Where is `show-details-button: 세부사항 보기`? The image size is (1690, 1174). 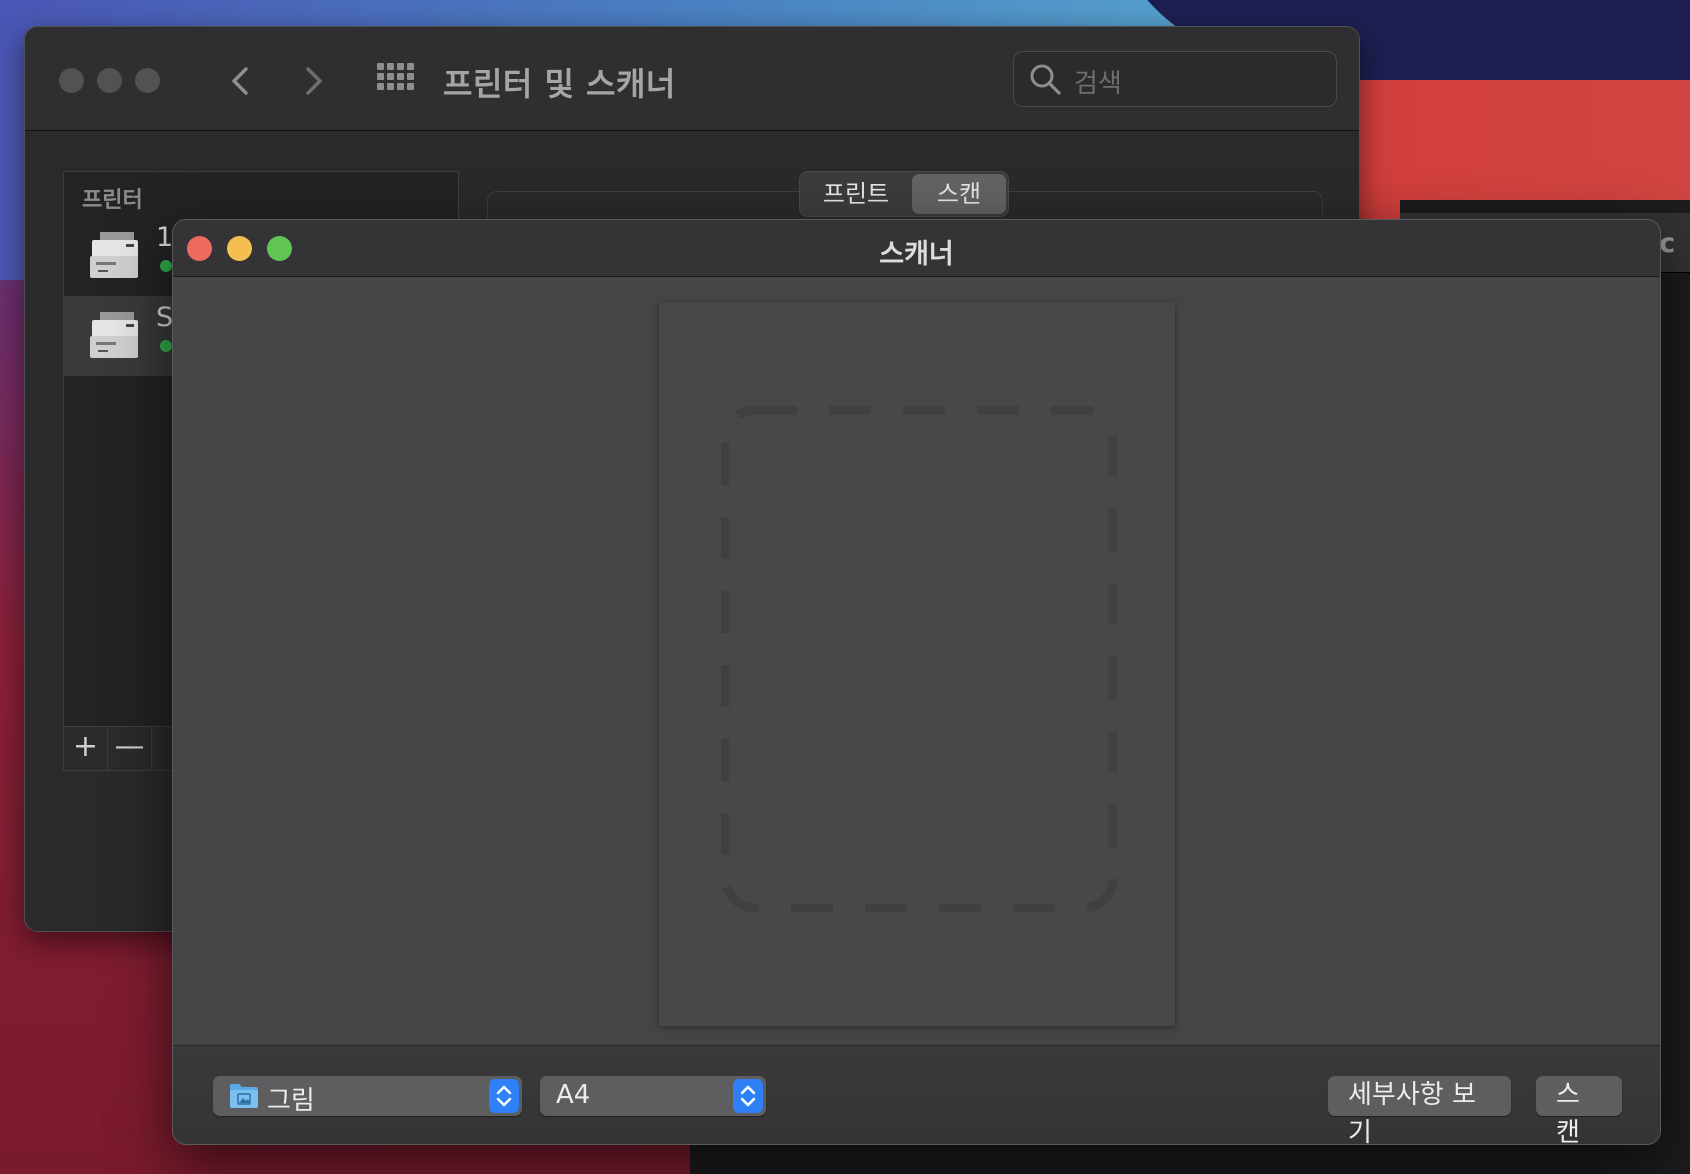 show-details-button: 세부사항 보기 is located at coordinates (1419, 1110).